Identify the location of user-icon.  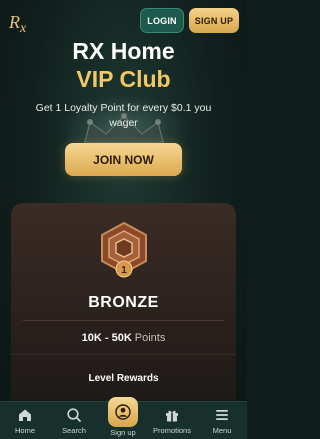
(123, 412).